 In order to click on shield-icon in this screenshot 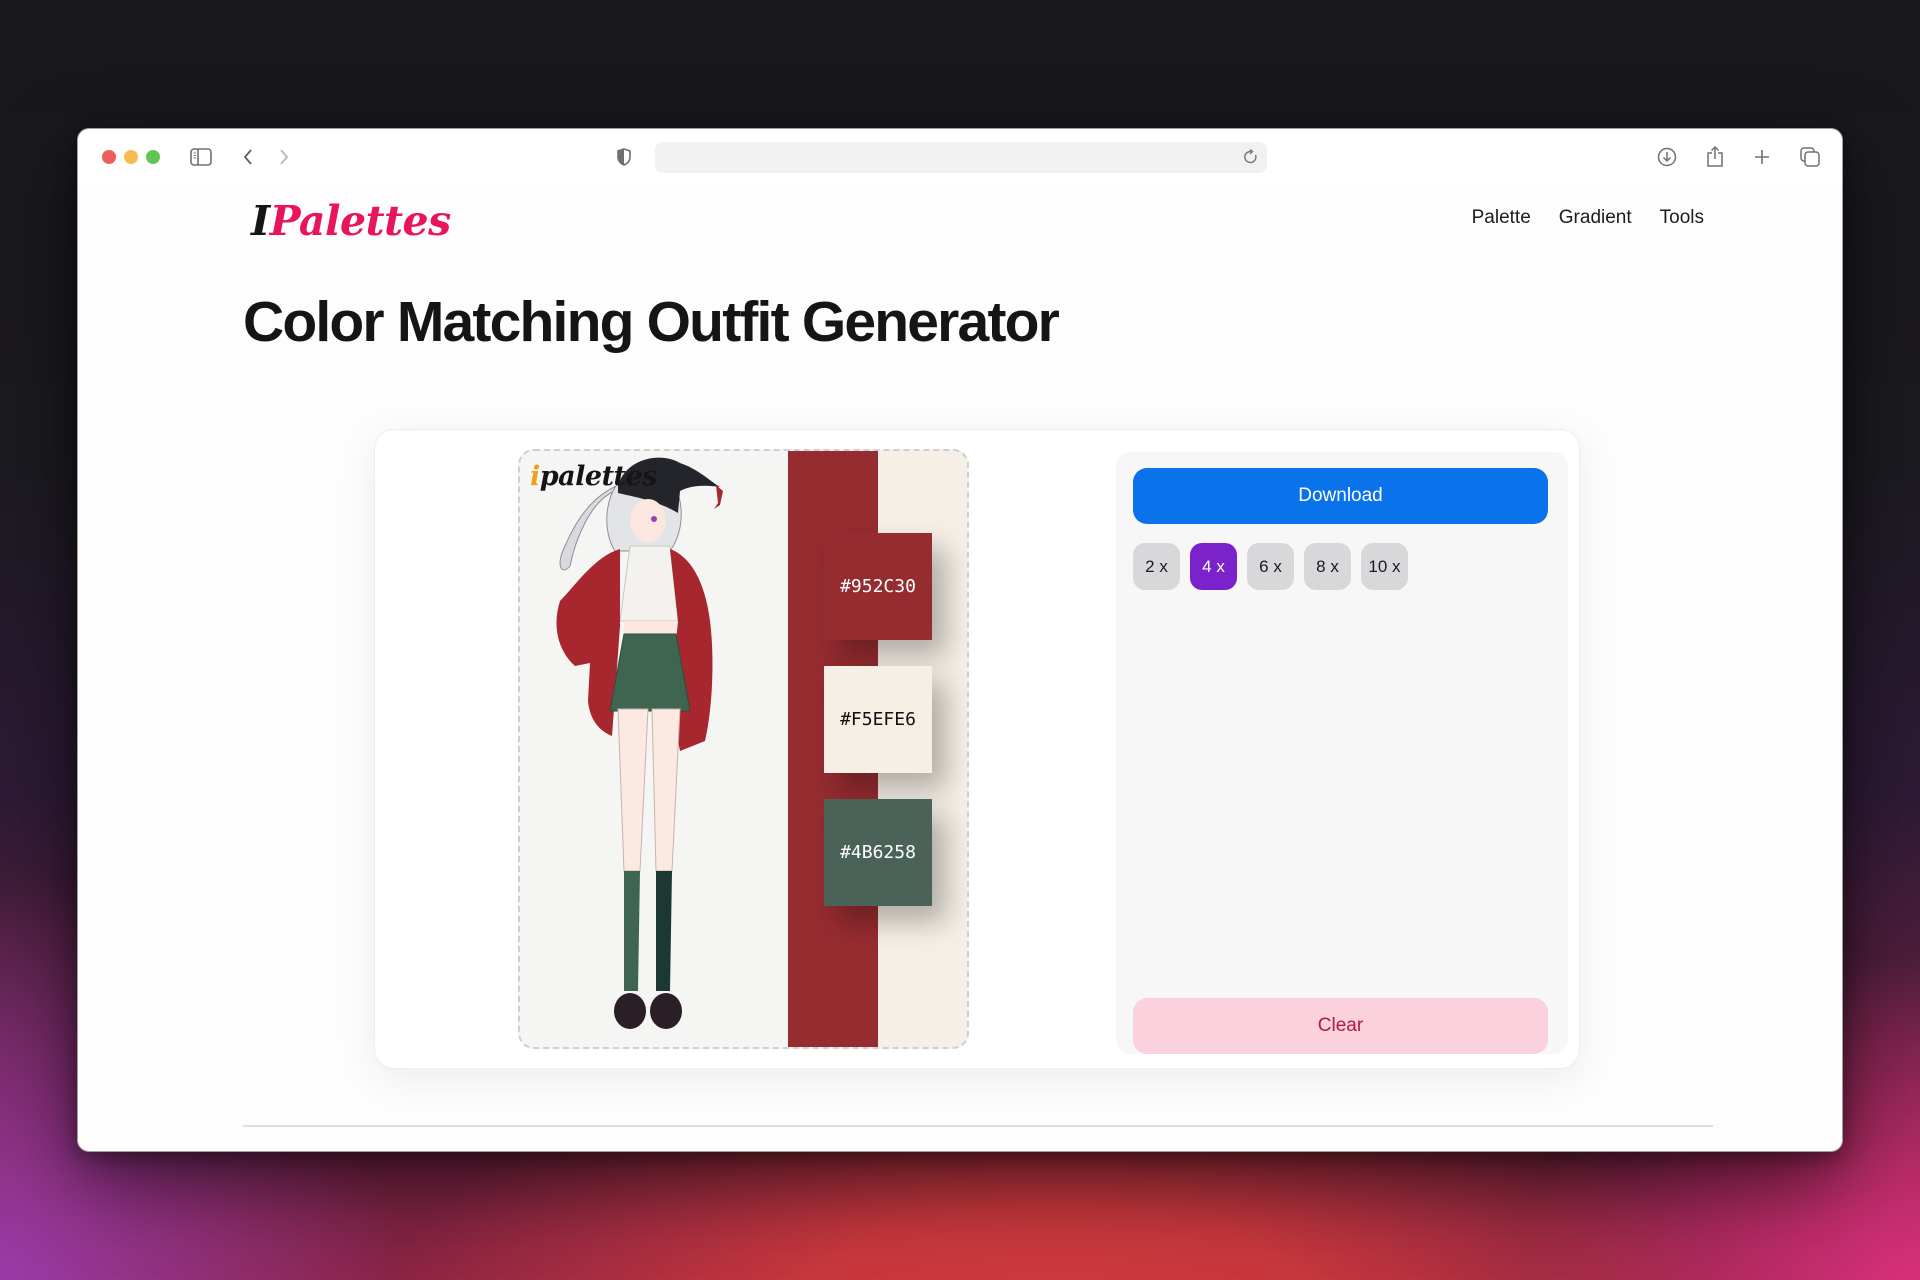, I will do `click(624, 157)`.